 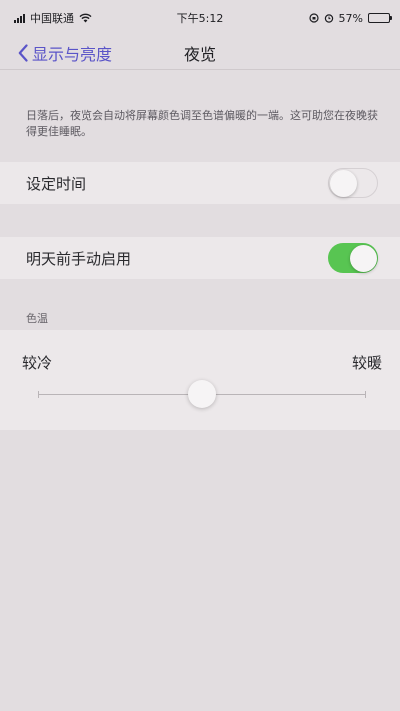 I want to click on color-temperature-slider-thumb, so click(x=202, y=394).